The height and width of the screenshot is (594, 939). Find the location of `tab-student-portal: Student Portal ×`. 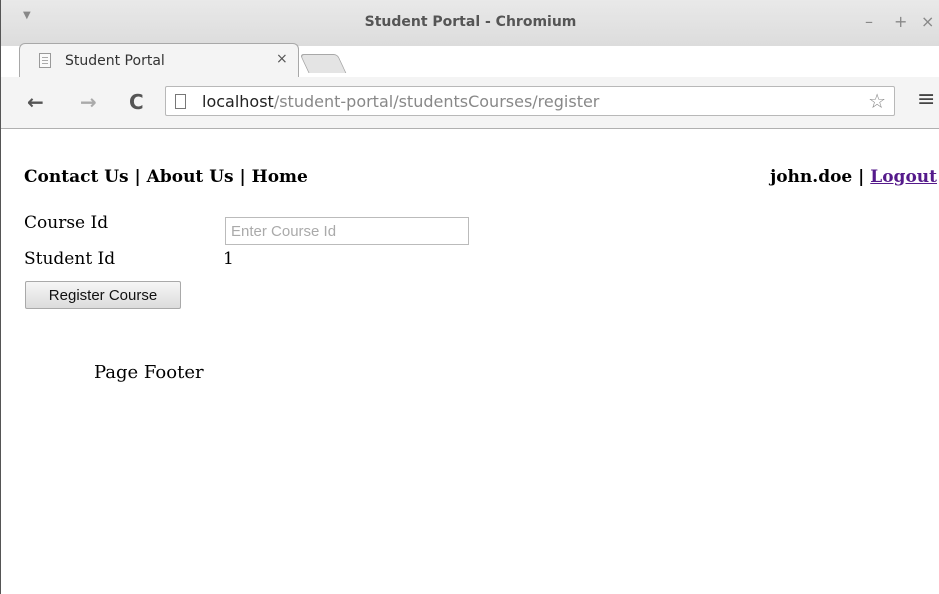

tab-student-portal: Student Portal × is located at coordinates (159, 60).